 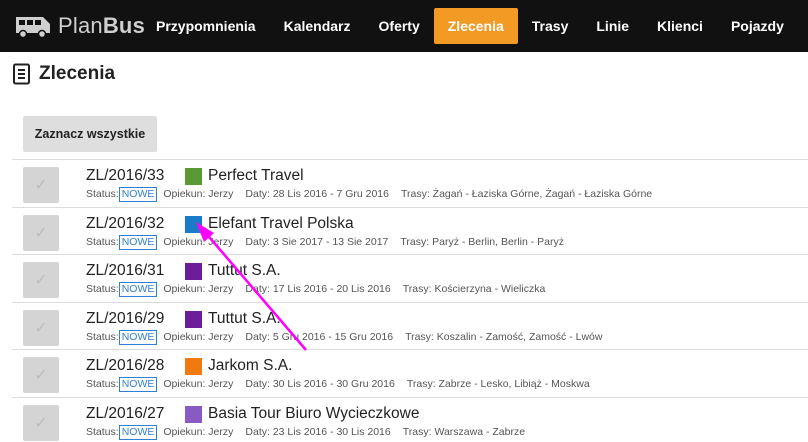 I want to click on order-code: ZL/2016/27, so click(x=125, y=414).